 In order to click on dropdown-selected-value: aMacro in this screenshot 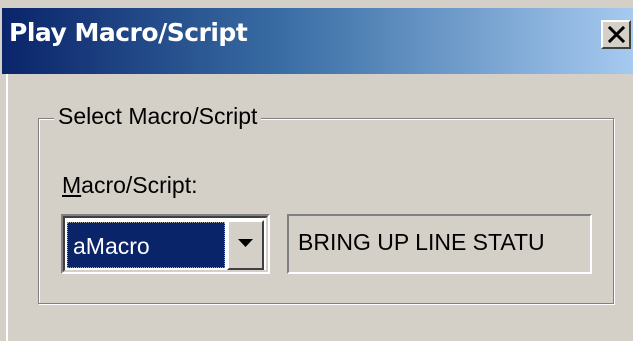, I will do `click(146, 245)`.